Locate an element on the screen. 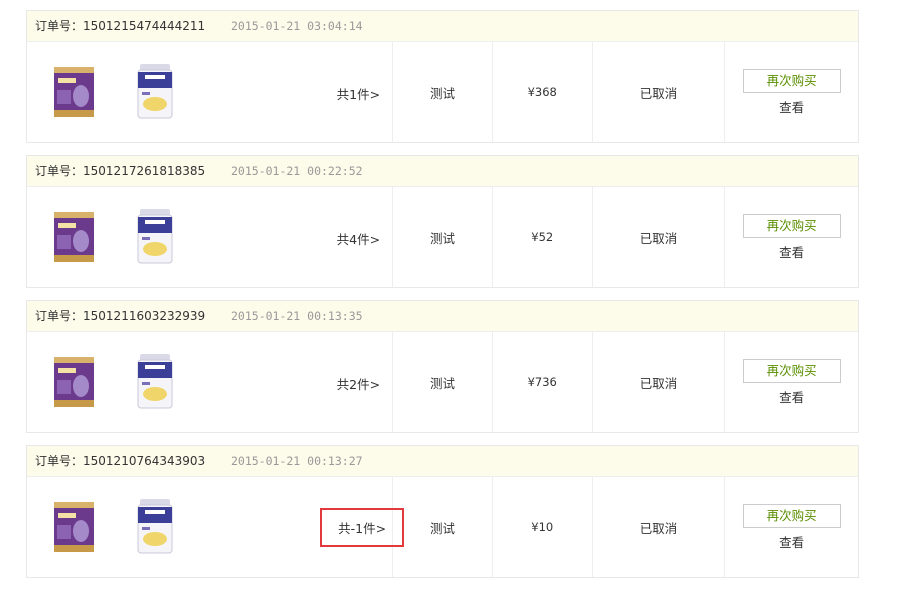  order-number: 1501217261818385 is located at coordinates (144, 171).